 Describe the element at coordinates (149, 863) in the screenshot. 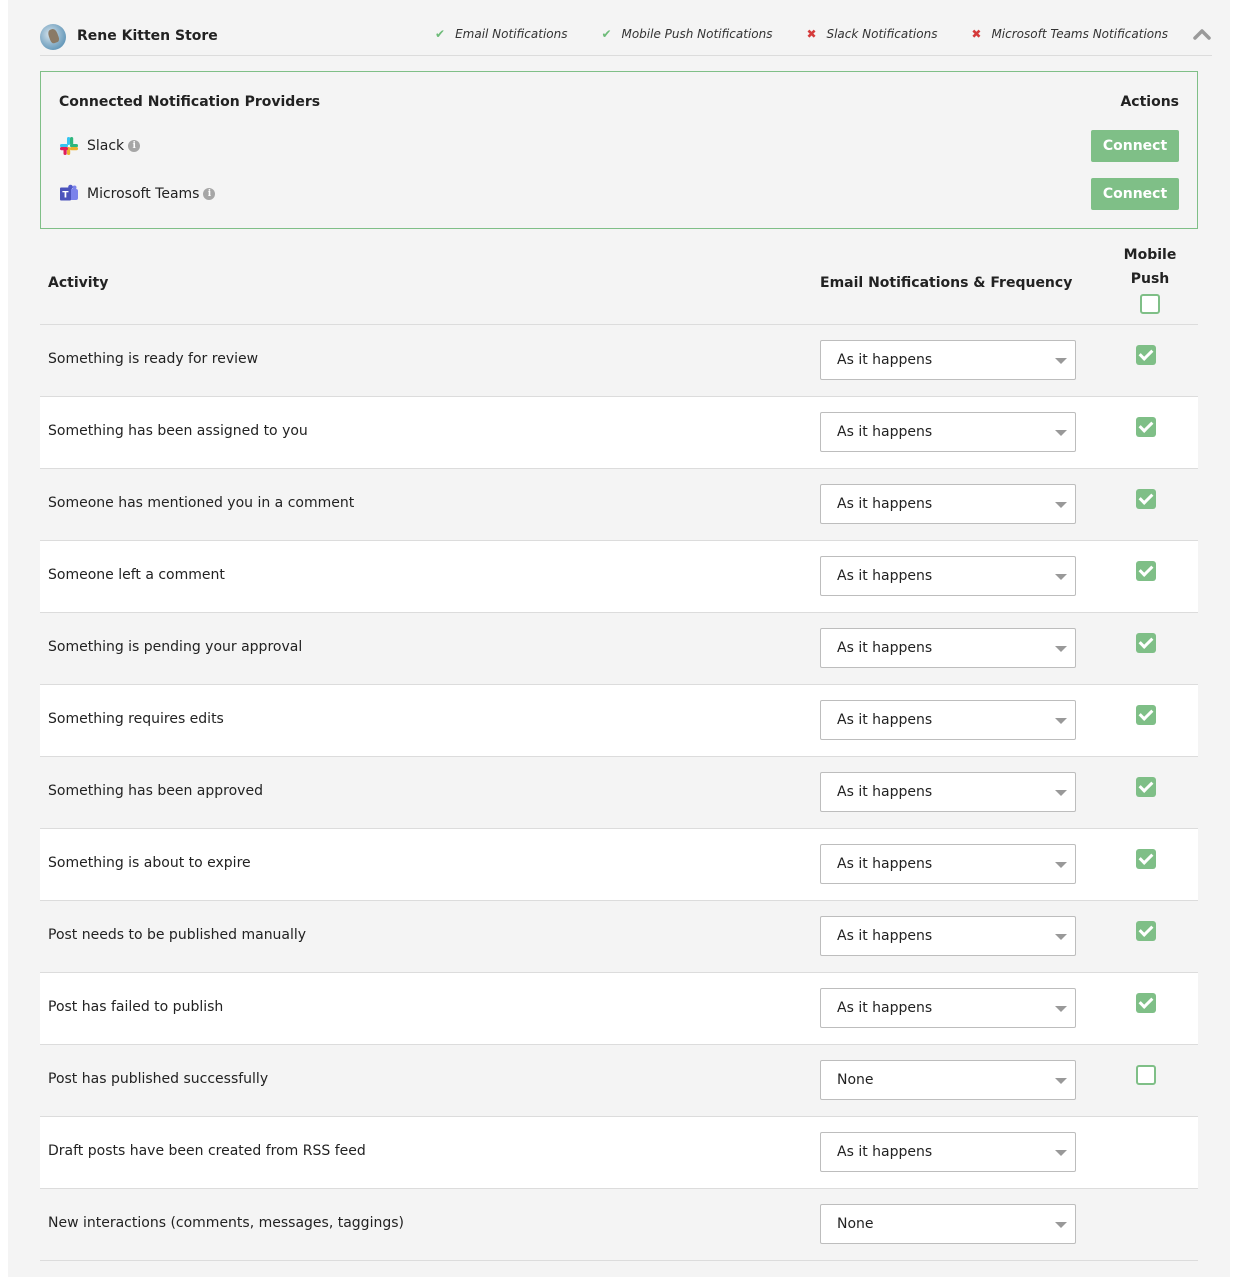

I see `activity-label: Something is about to expire` at that location.